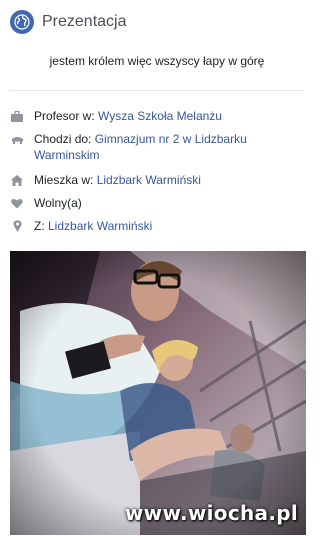 The width and height of the screenshot is (320, 536). Describe the element at coordinates (211, 513) in the screenshot. I see `watermark-text: www.wiocha.pl` at that location.